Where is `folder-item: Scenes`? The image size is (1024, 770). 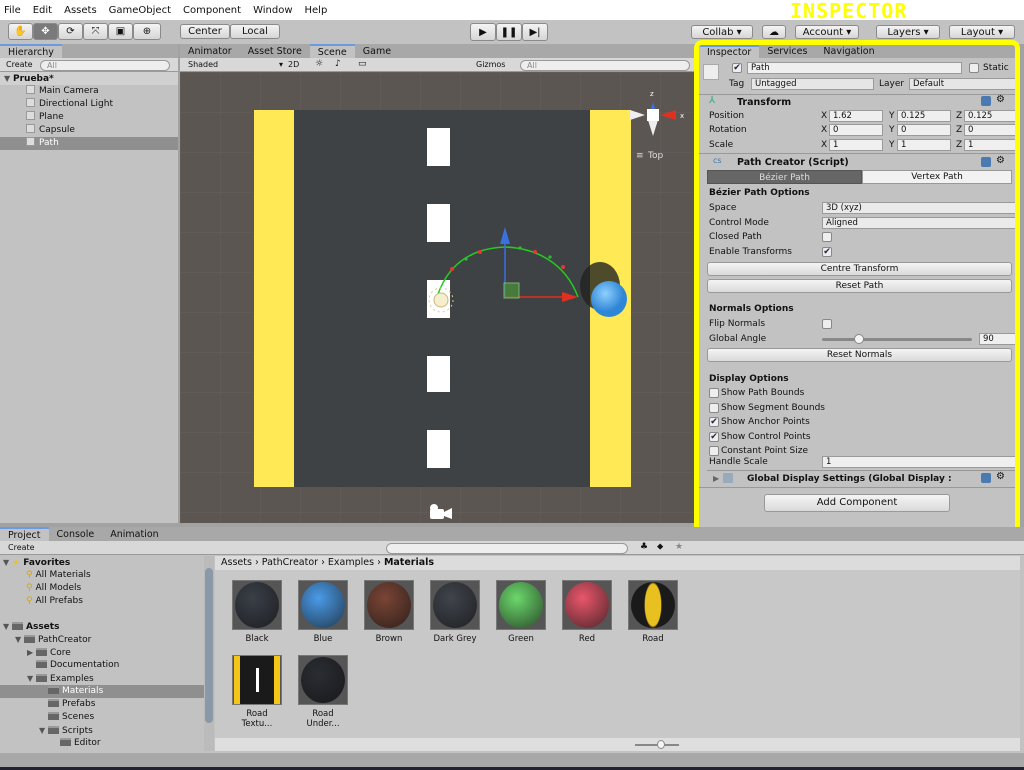 folder-item: Scenes is located at coordinates (102, 717).